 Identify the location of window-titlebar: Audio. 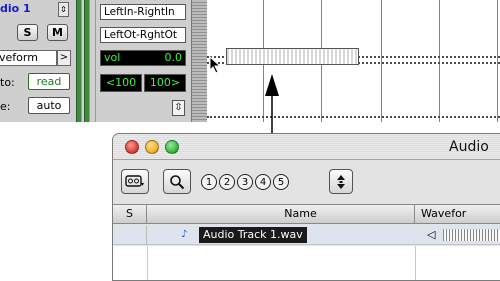
(306, 147).